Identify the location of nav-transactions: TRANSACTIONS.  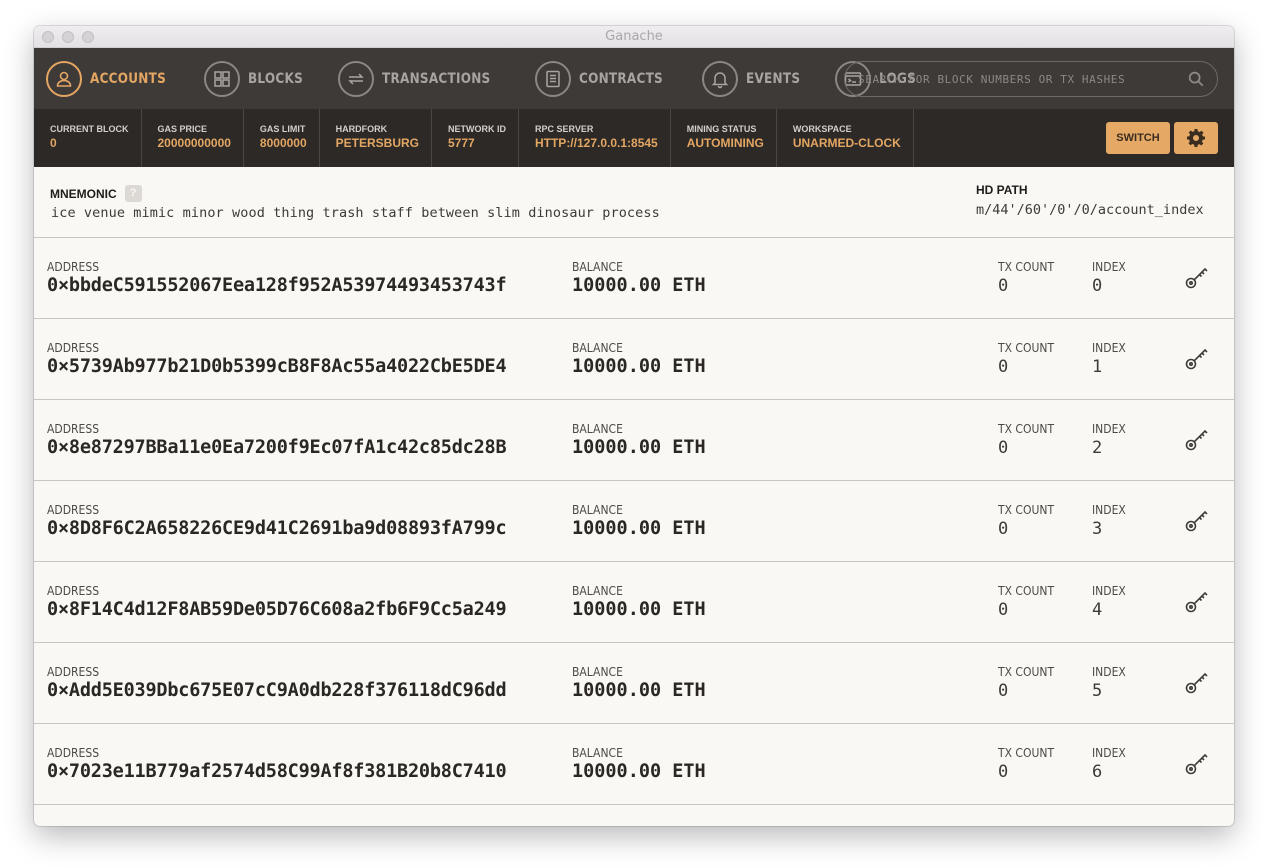
(423, 78).